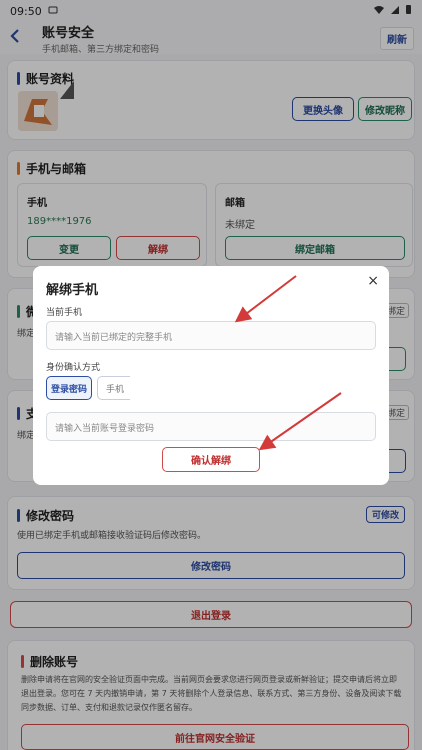 Image resolution: width=422 pixels, height=750 pixels. Describe the element at coordinates (105, 429) in the screenshot. I see `login-password-placeholder: 请输入当前账号登录密码` at that location.